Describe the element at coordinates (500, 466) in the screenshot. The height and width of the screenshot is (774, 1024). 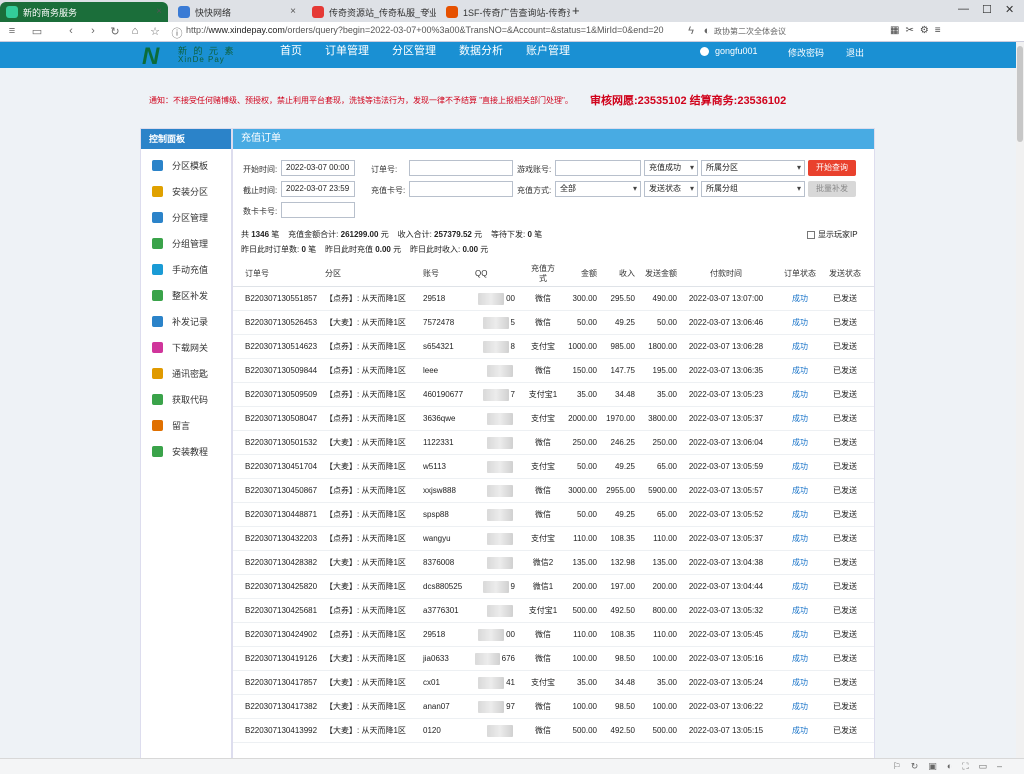
I see `redacted-block` at that location.